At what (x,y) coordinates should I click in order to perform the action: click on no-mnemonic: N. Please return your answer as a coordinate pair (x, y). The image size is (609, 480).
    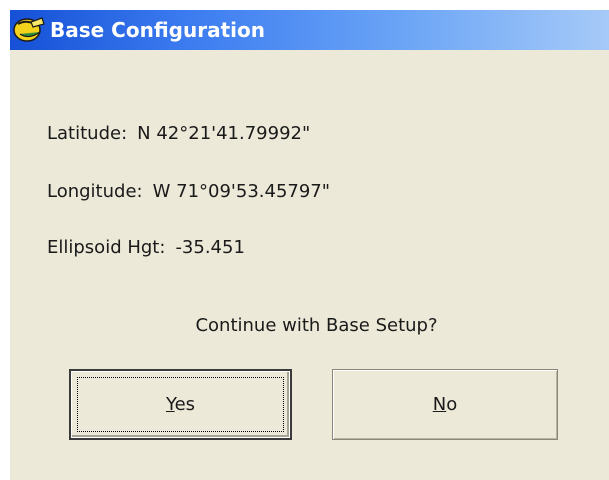
    Looking at the image, I should click on (439, 404).